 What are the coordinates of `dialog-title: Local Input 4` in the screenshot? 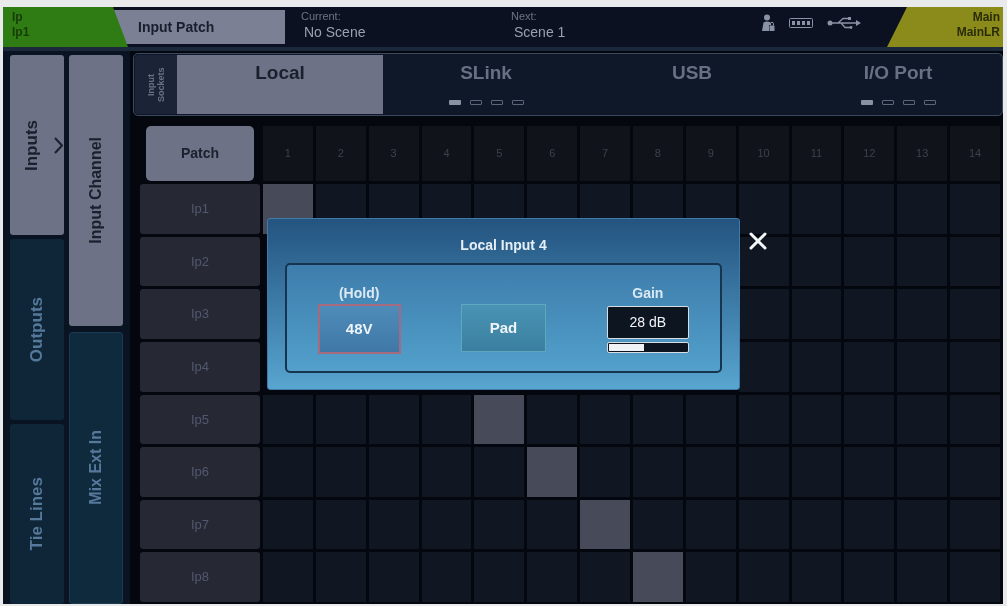 It's located at (503, 245).